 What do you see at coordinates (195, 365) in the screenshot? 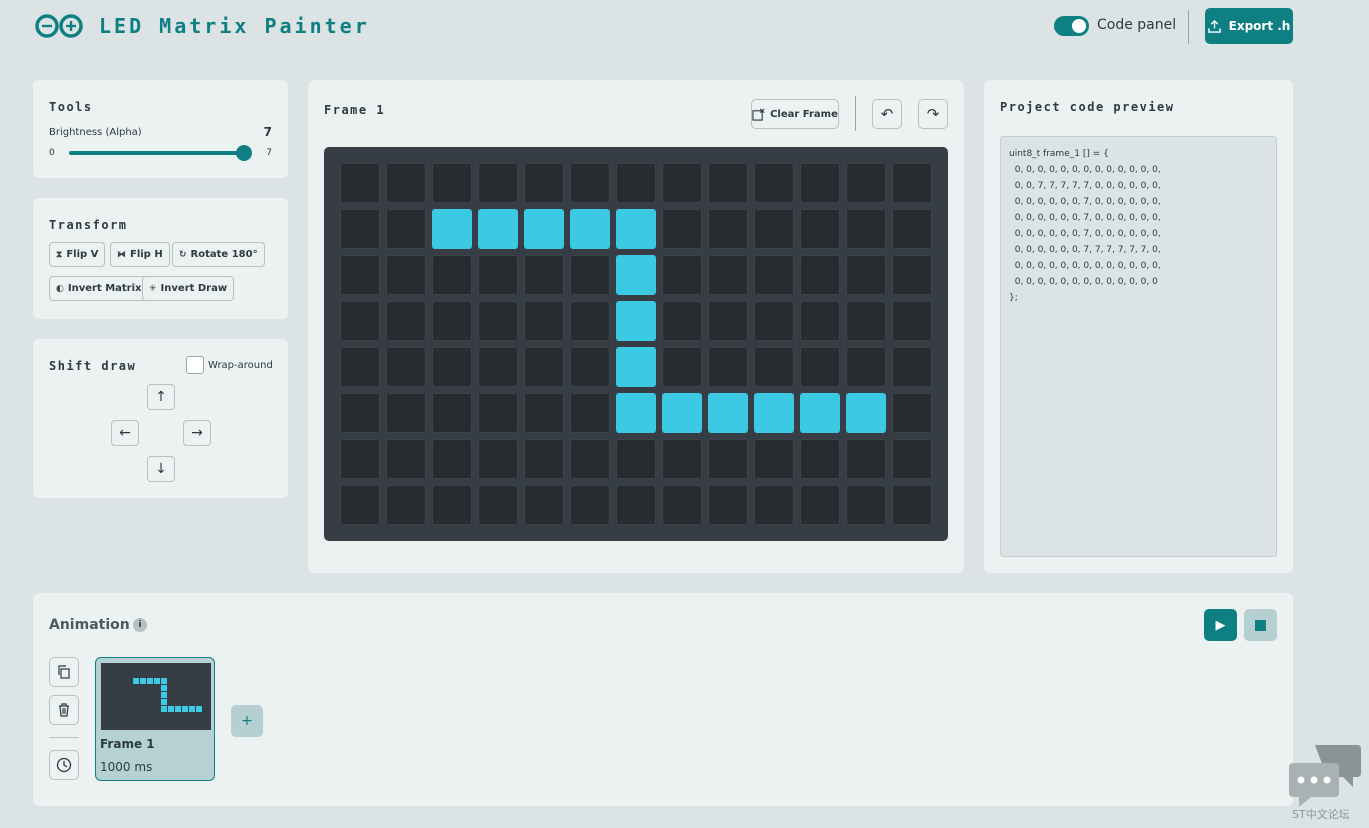
I see `wrap-around-checkbox` at bounding box center [195, 365].